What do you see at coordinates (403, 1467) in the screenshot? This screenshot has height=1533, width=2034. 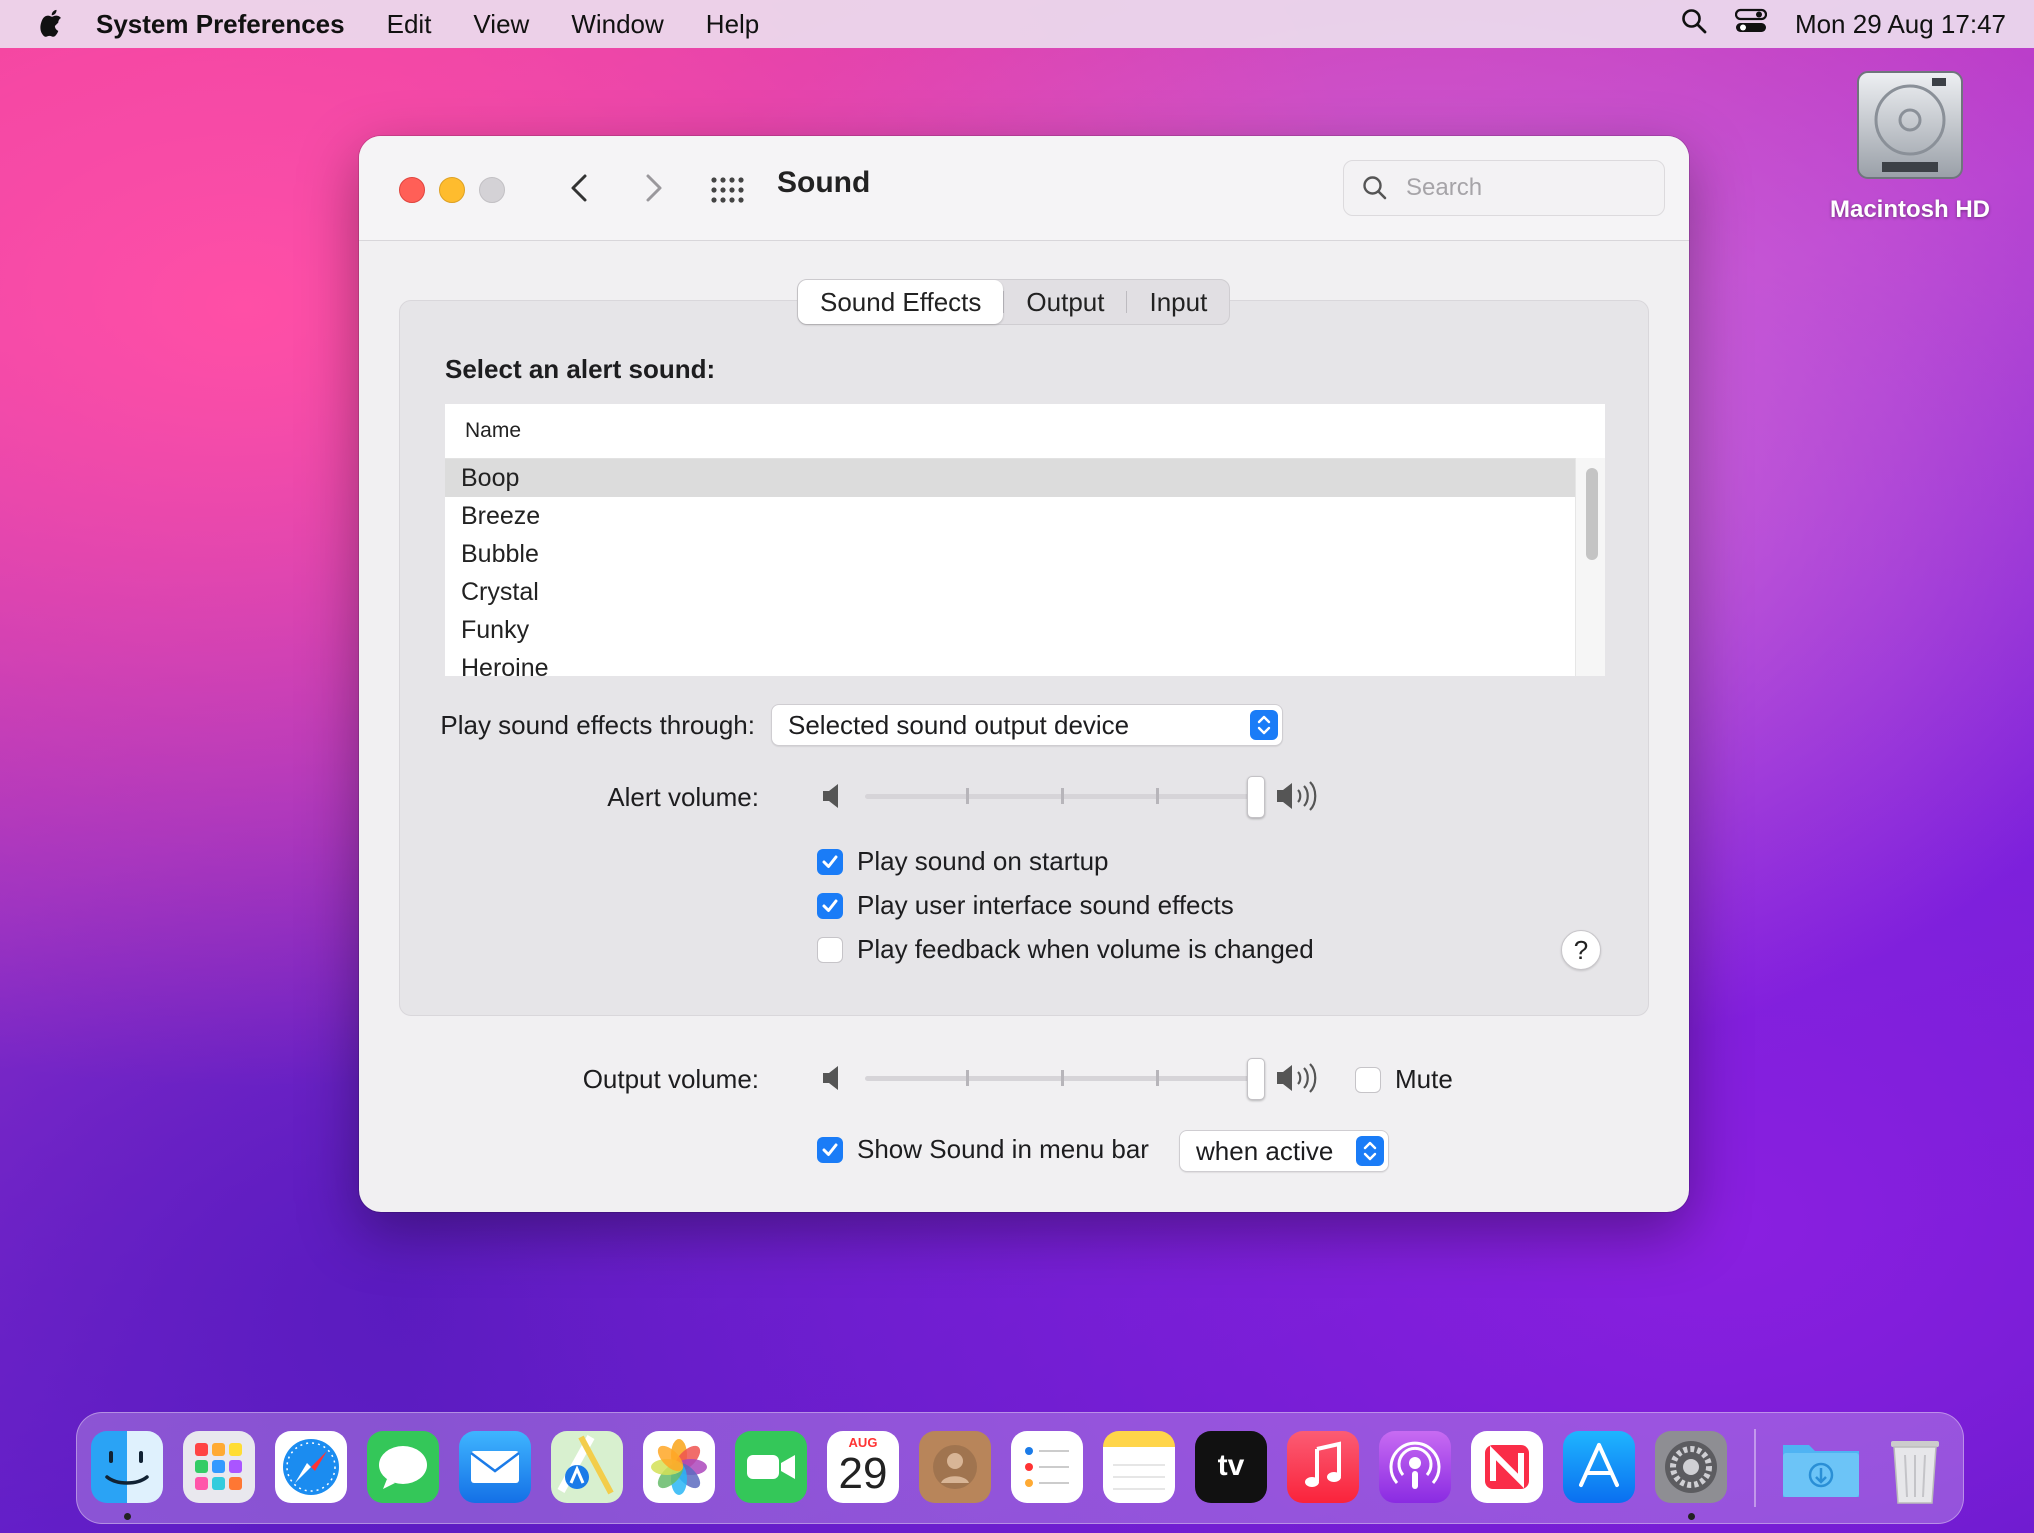 I see `messages-icon` at bounding box center [403, 1467].